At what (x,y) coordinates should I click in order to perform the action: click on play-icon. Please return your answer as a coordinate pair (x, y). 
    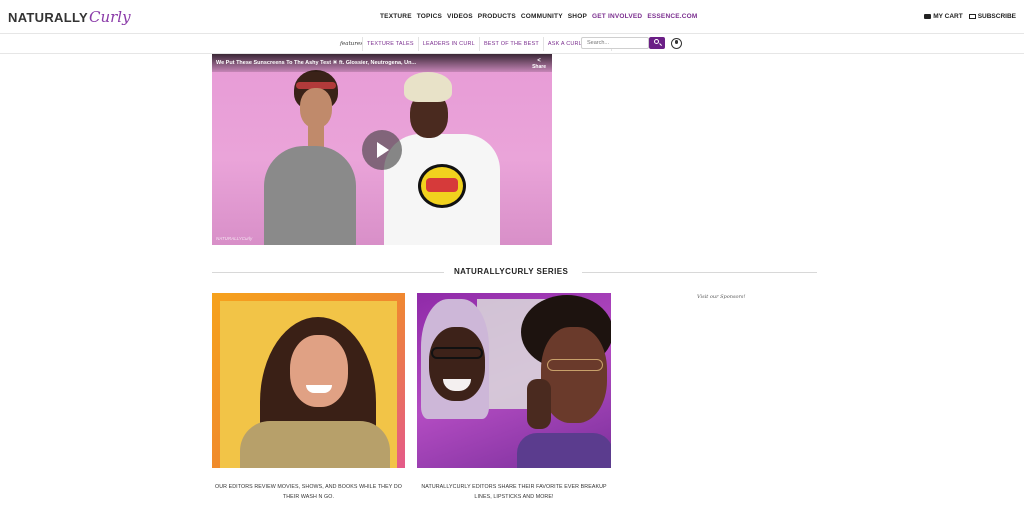
    Looking at the image, I should click on (383, 150).